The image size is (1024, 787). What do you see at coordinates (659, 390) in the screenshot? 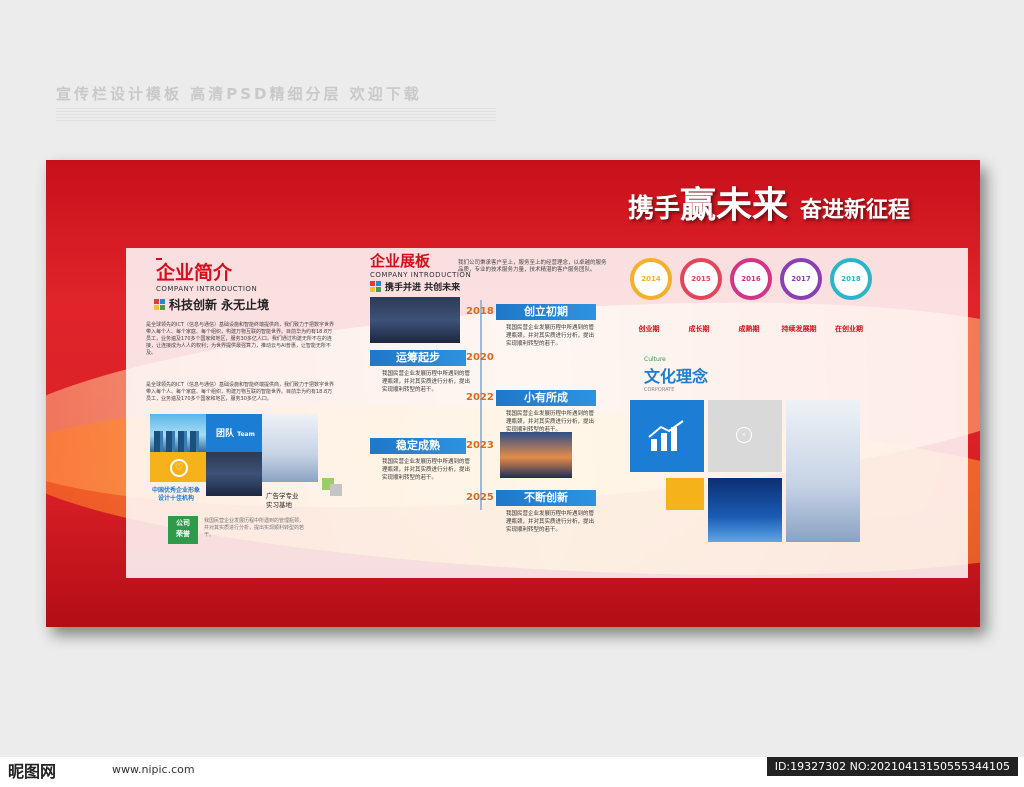
I see `culture-en-bottom: CORPORATE` at bounding box center [659, 390].